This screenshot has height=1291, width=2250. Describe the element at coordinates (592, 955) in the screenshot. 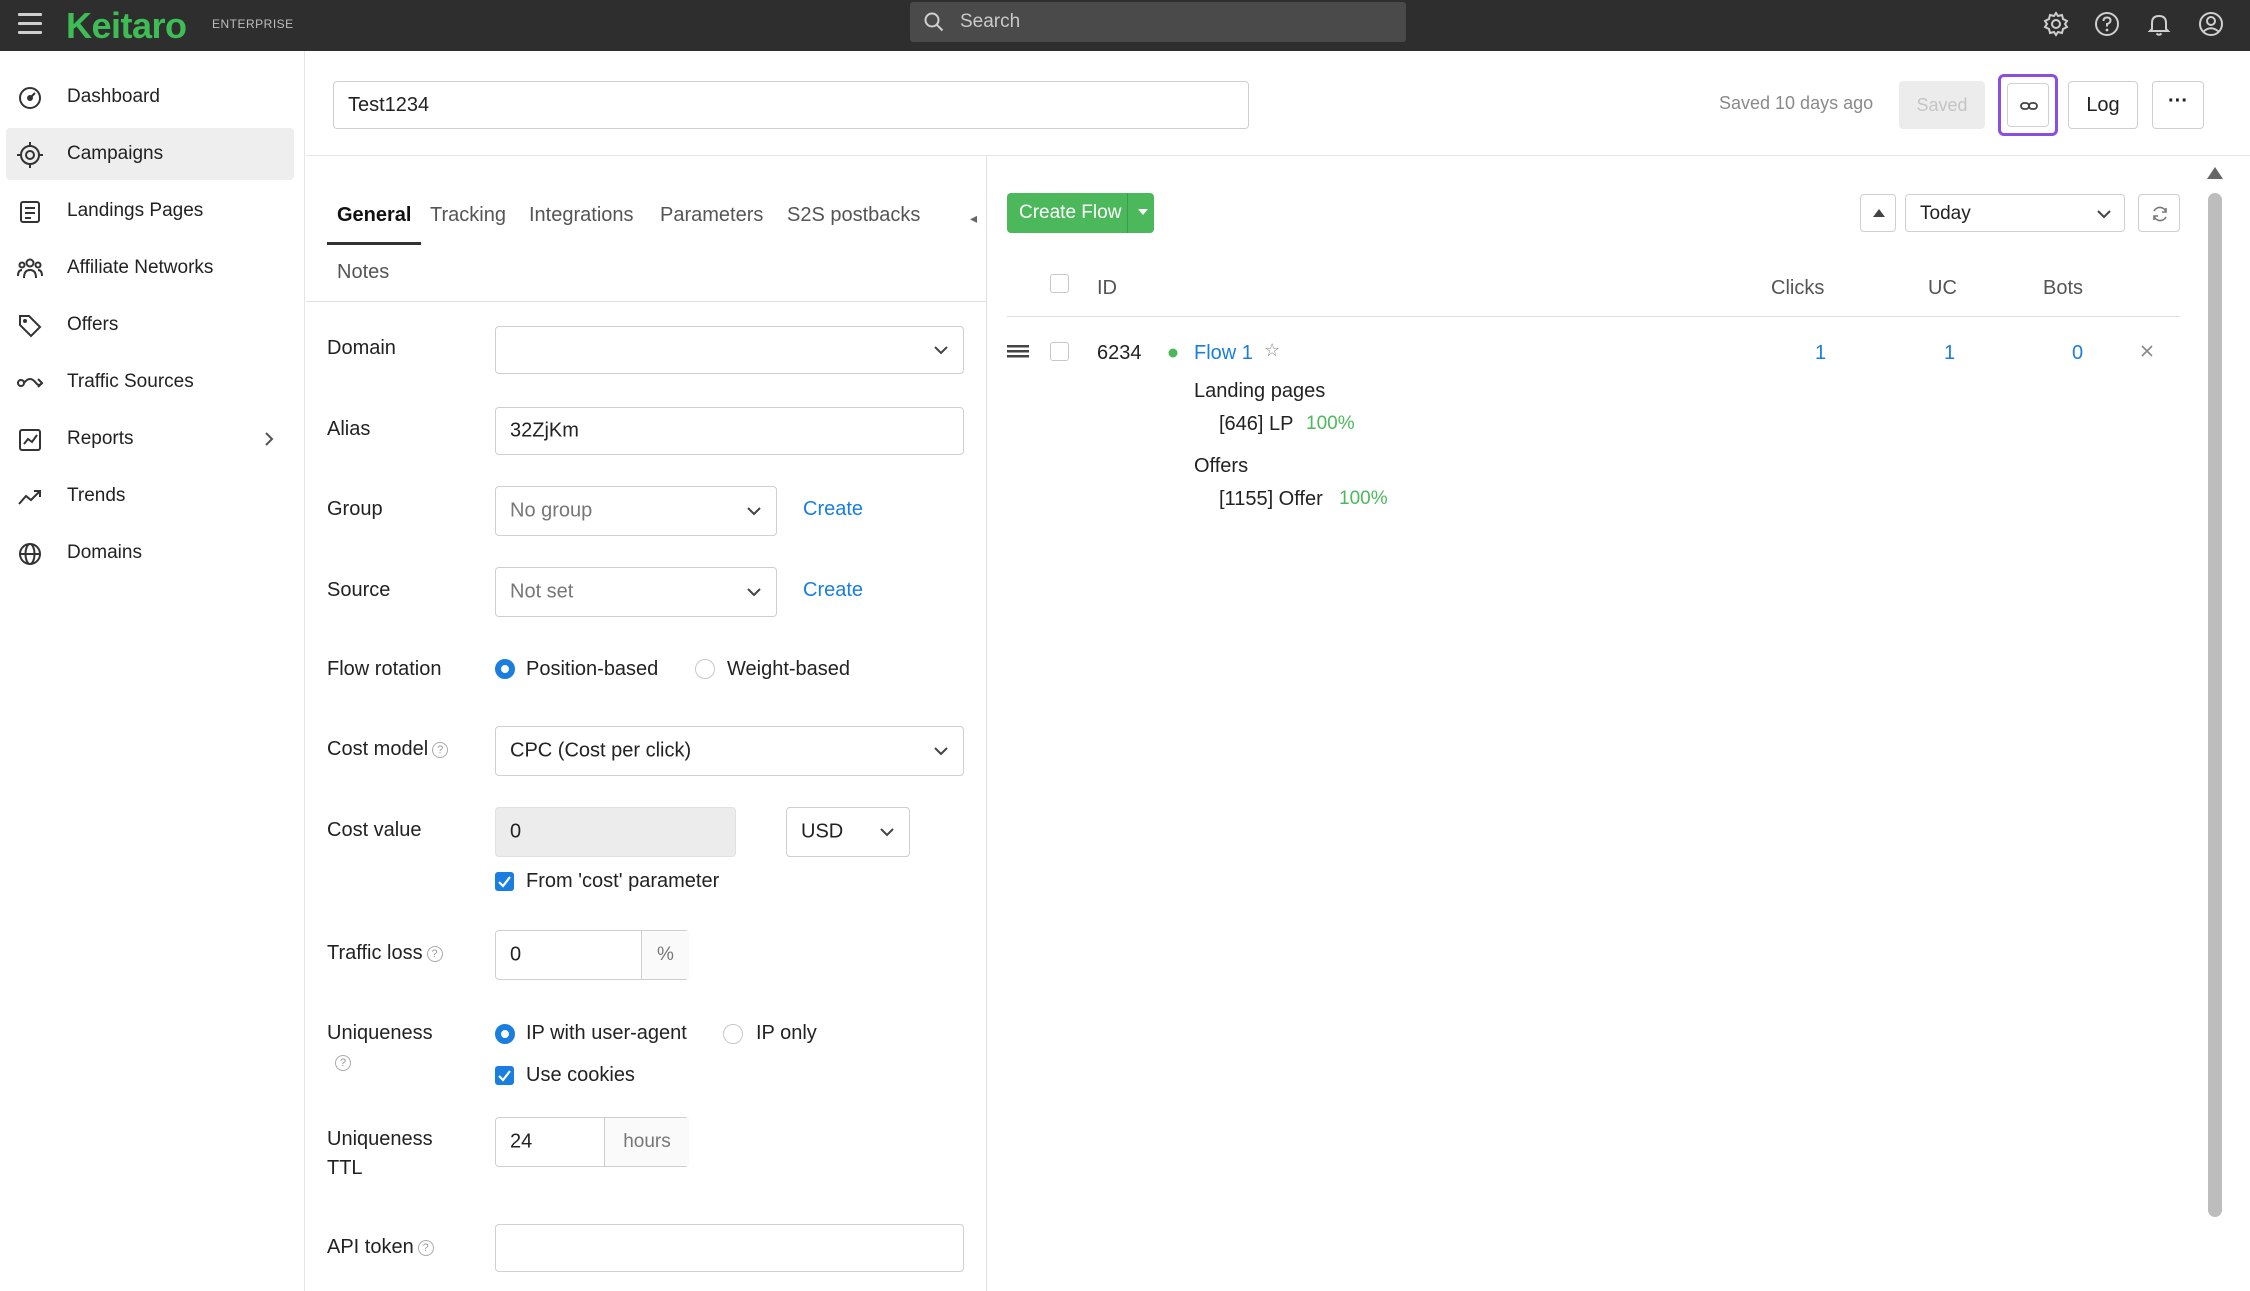

I see `traffic-loss-input: 0 %` at that location.